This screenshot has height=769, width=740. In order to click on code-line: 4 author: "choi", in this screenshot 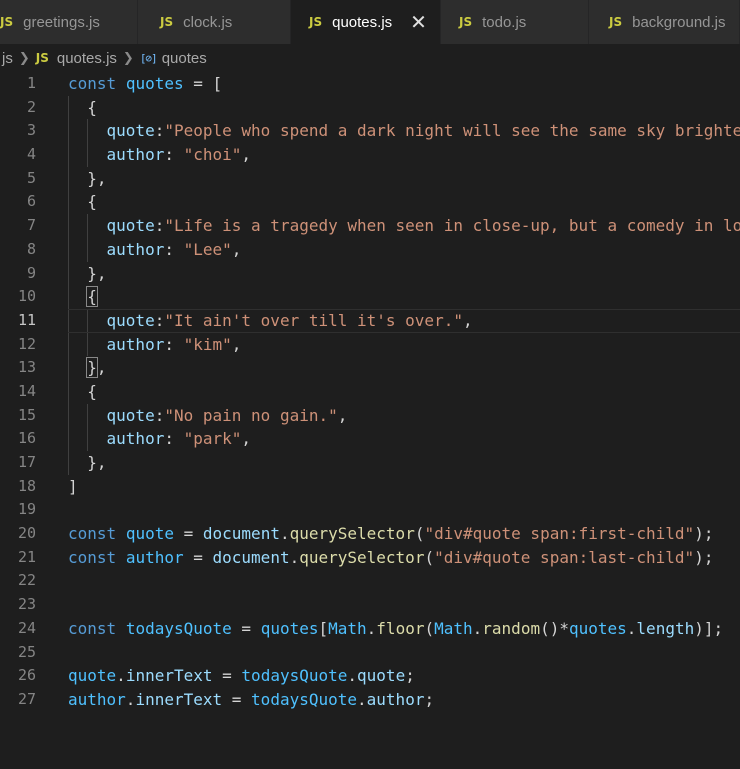, I will do `click(370, 155)`.